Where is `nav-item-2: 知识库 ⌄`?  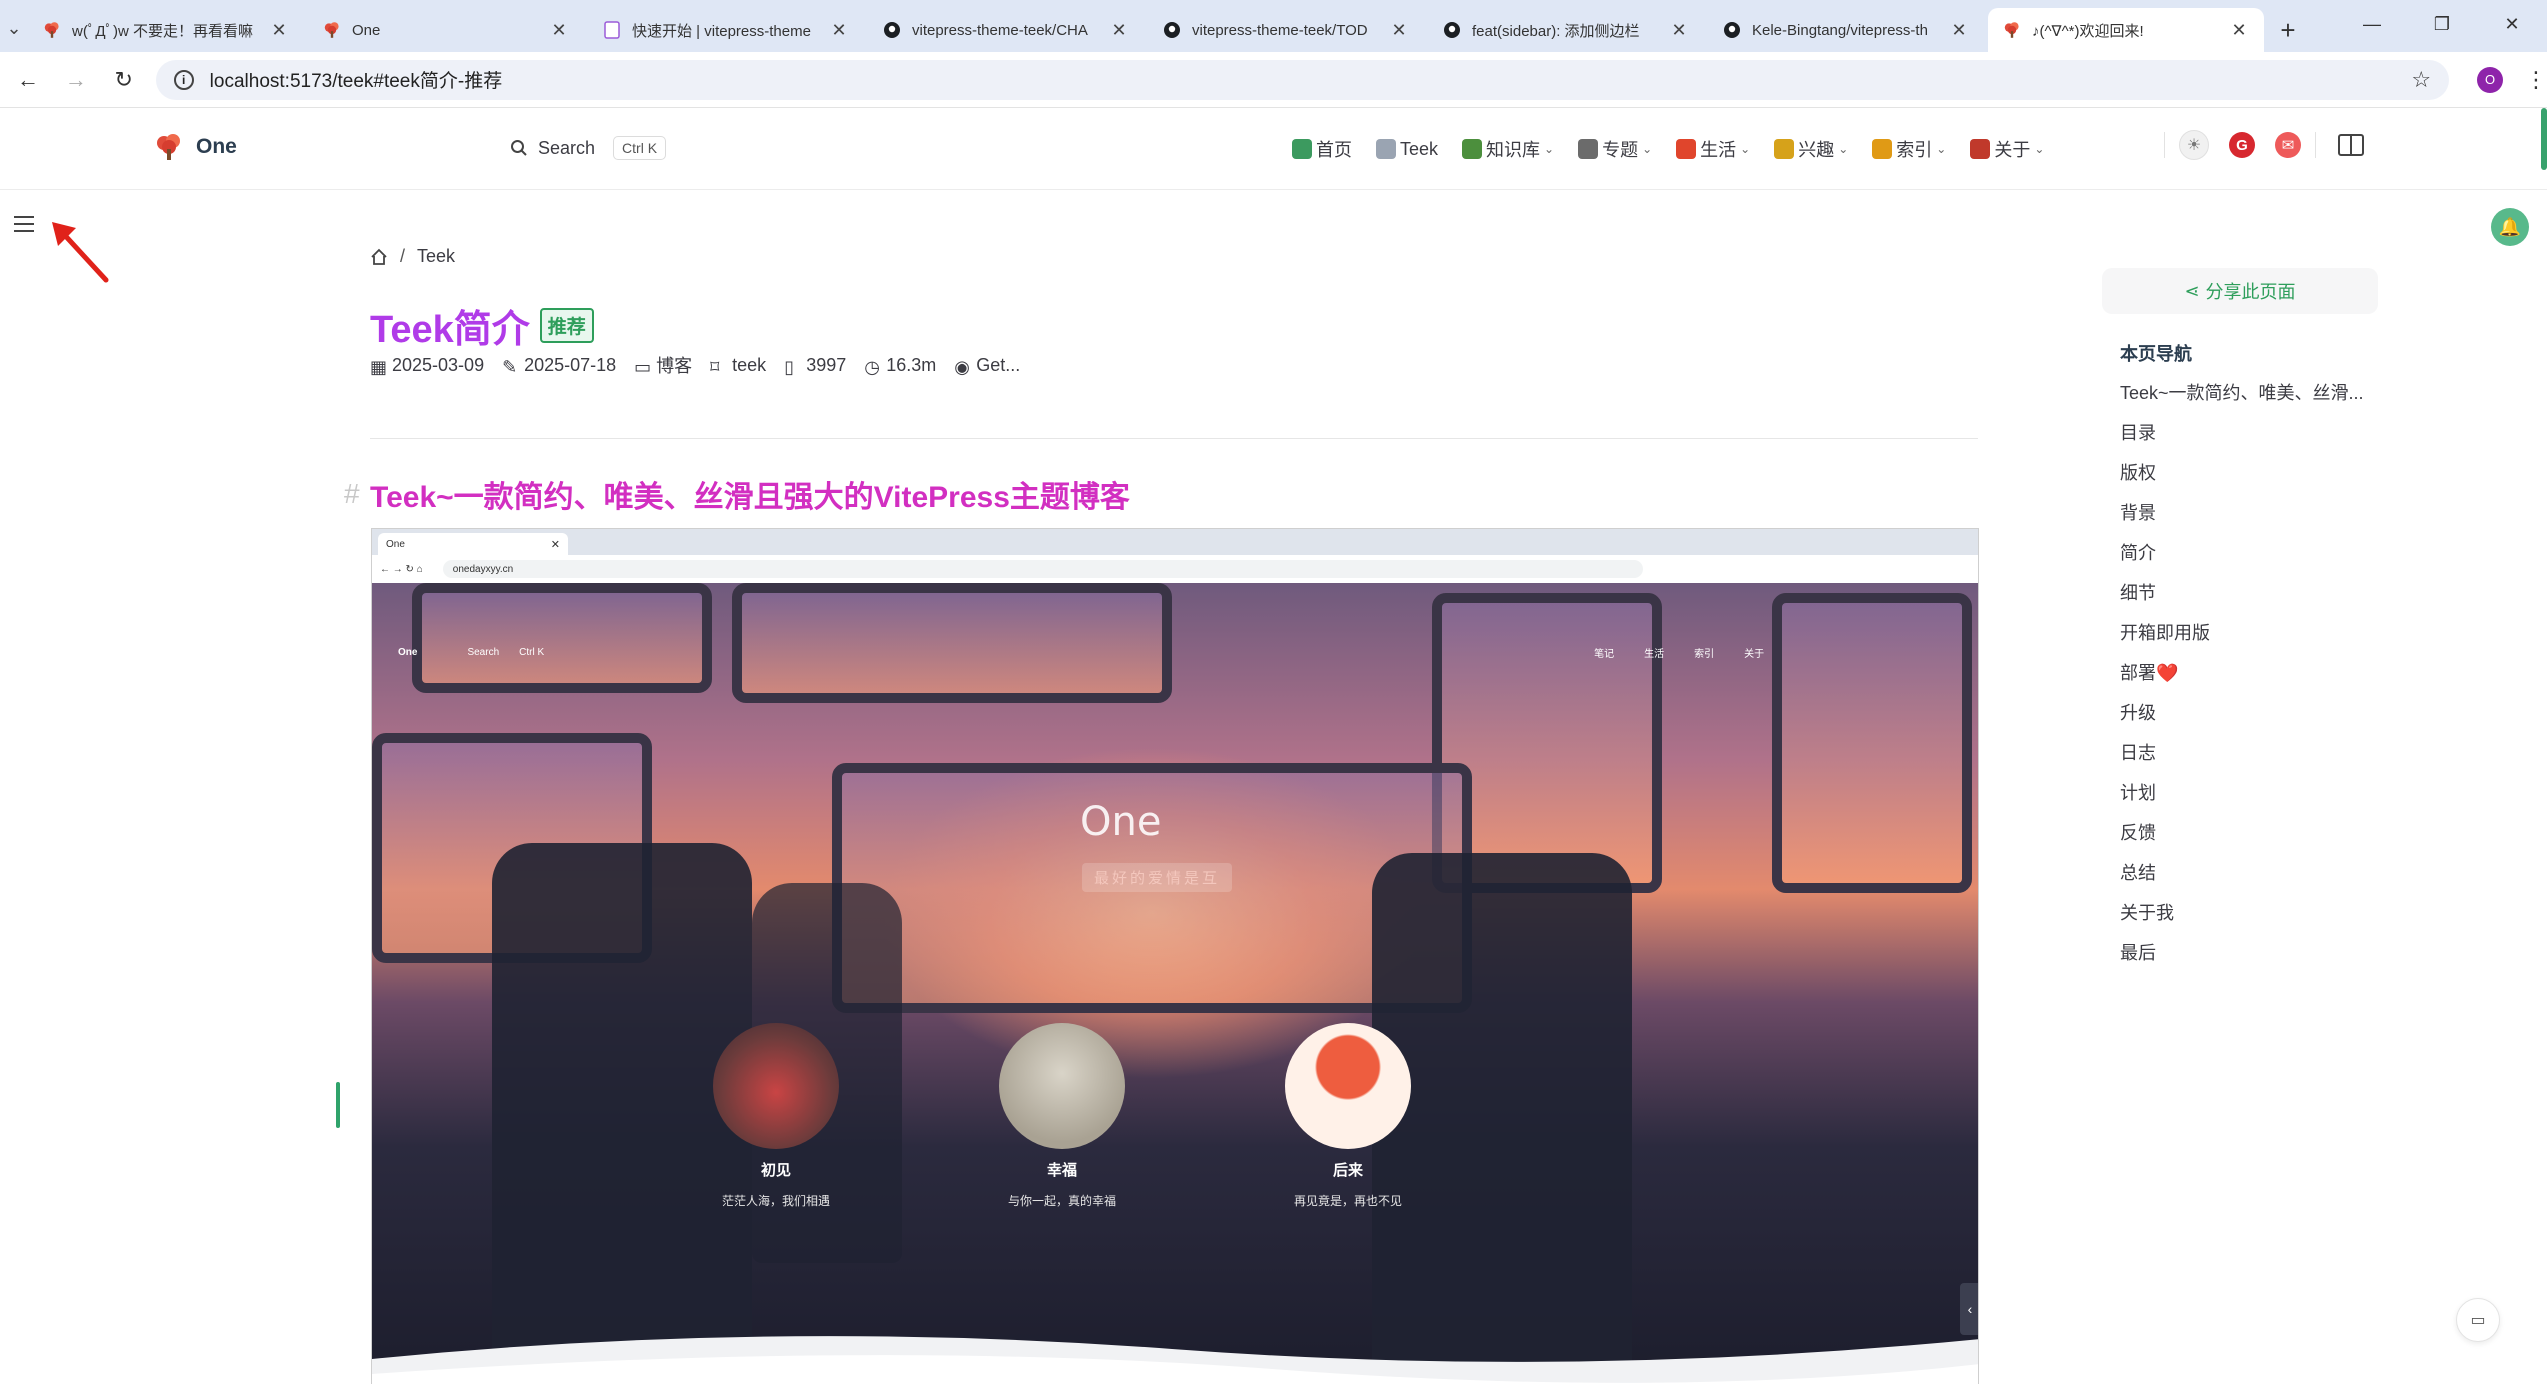
nav-item-2: 知识库 ⌄ is located at coordinates (1508, 149).